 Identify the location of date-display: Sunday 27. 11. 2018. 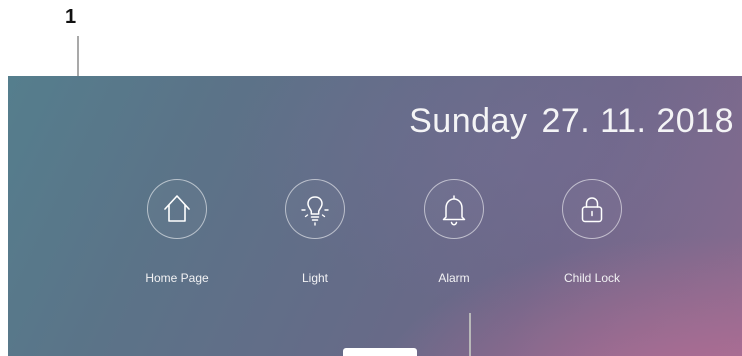
(571, 121).